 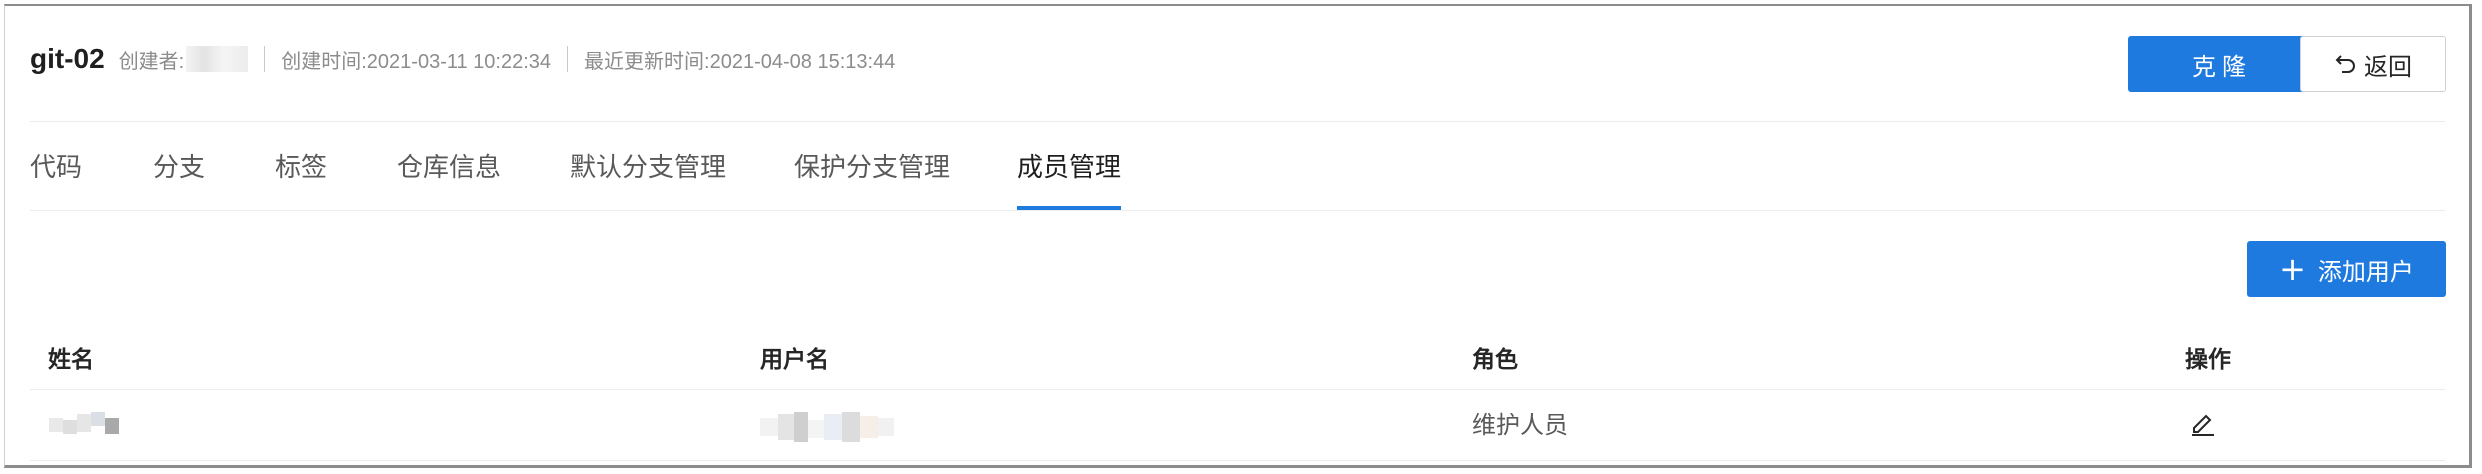 What do you see at coordinates (1237, 210) in the screenshot?
I see `tab-divider` at bounding box center [1237, 210].